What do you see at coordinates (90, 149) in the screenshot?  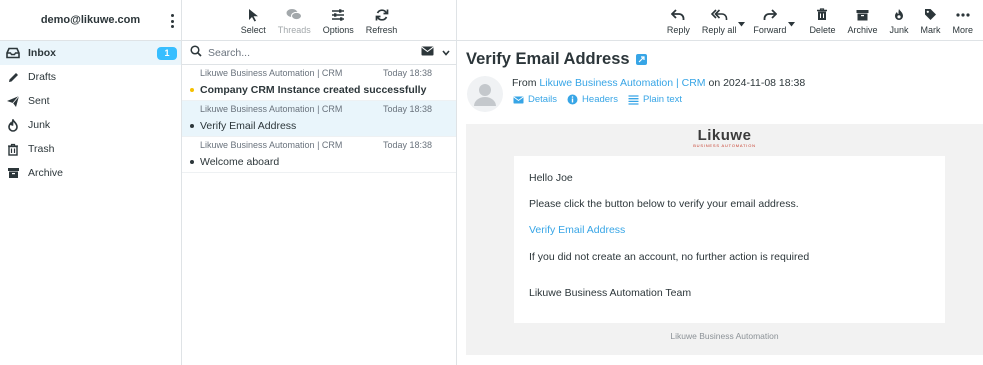 I see `folder-trash: Trash` at bounding box center [90, 149].